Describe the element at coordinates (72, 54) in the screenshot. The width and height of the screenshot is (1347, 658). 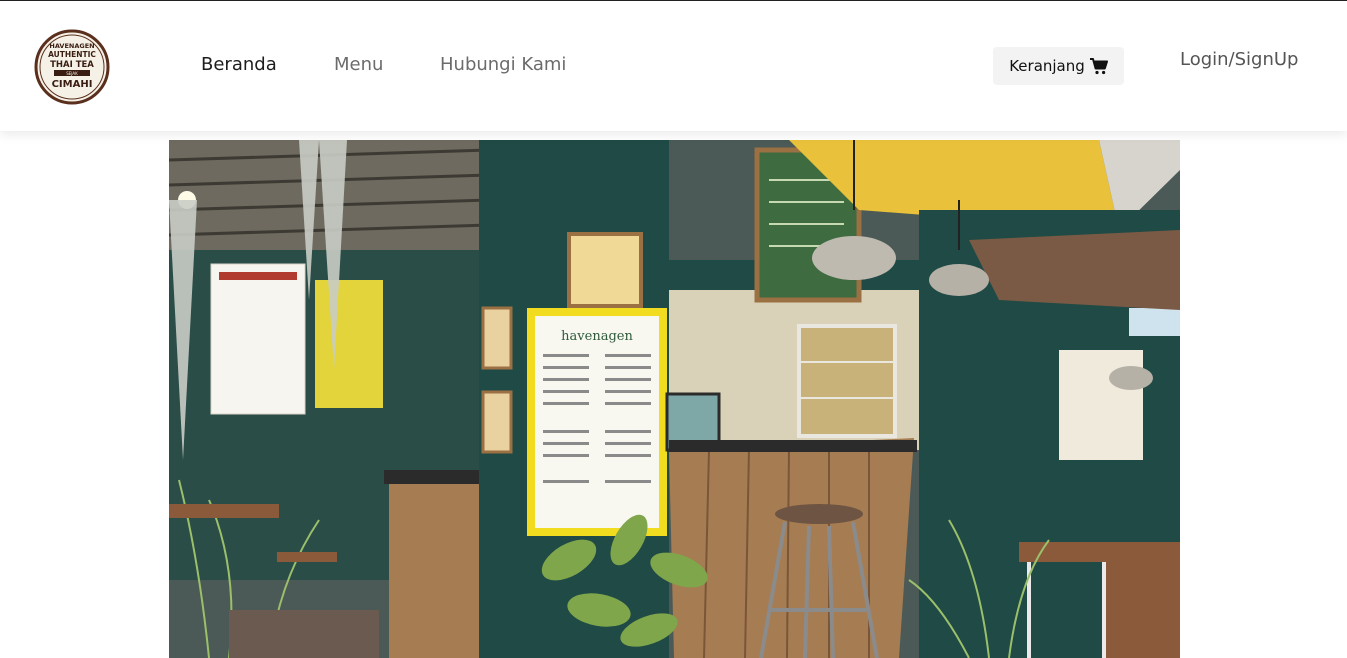
I see `logo-text-line2: AUTHENTIC` at that location.